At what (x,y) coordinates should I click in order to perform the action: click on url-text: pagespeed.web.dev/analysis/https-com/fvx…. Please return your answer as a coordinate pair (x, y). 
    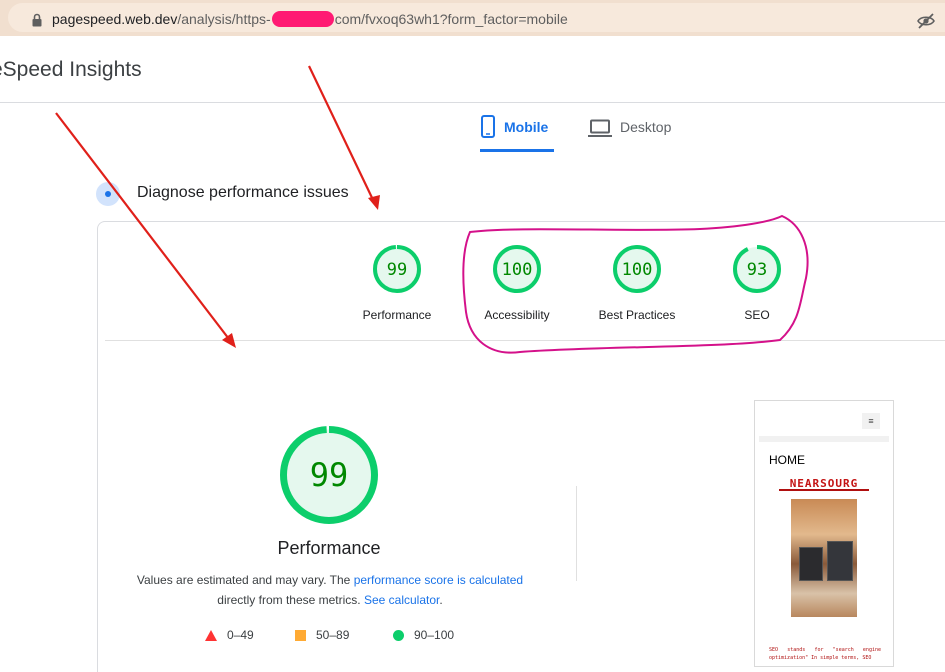
    Looking at the image, I should click on (310, 19).